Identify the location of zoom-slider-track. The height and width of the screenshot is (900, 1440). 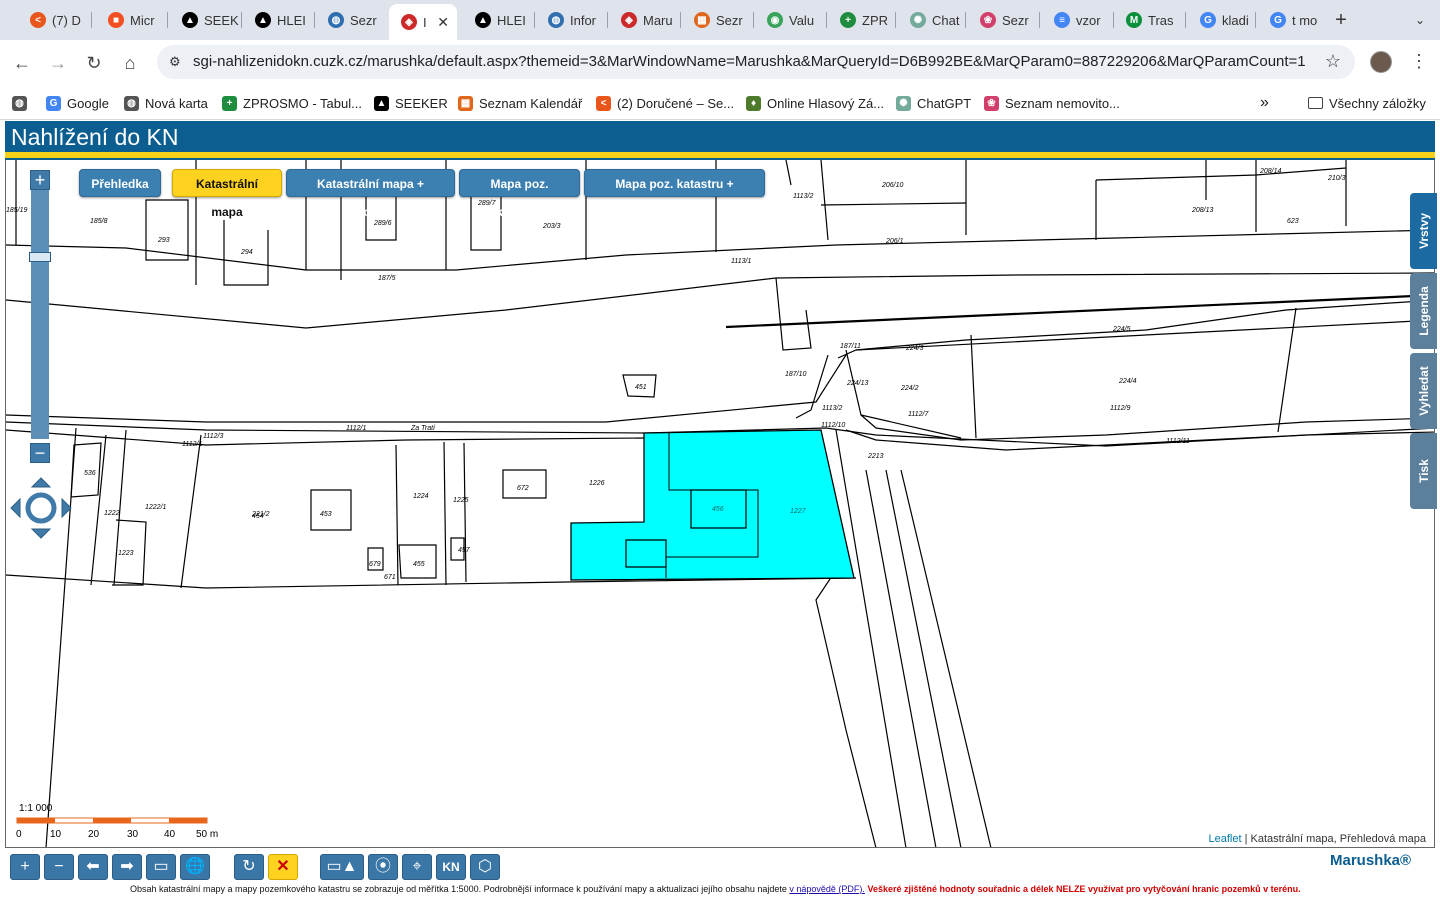
(40, 314).